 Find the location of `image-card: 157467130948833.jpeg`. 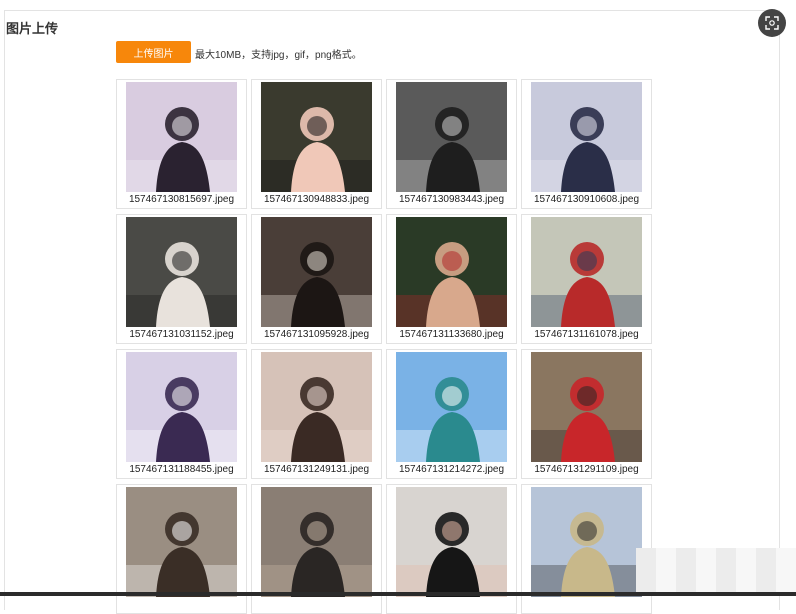

image-card: 157467130948833.jpeg is located at coordinates (316, 144).